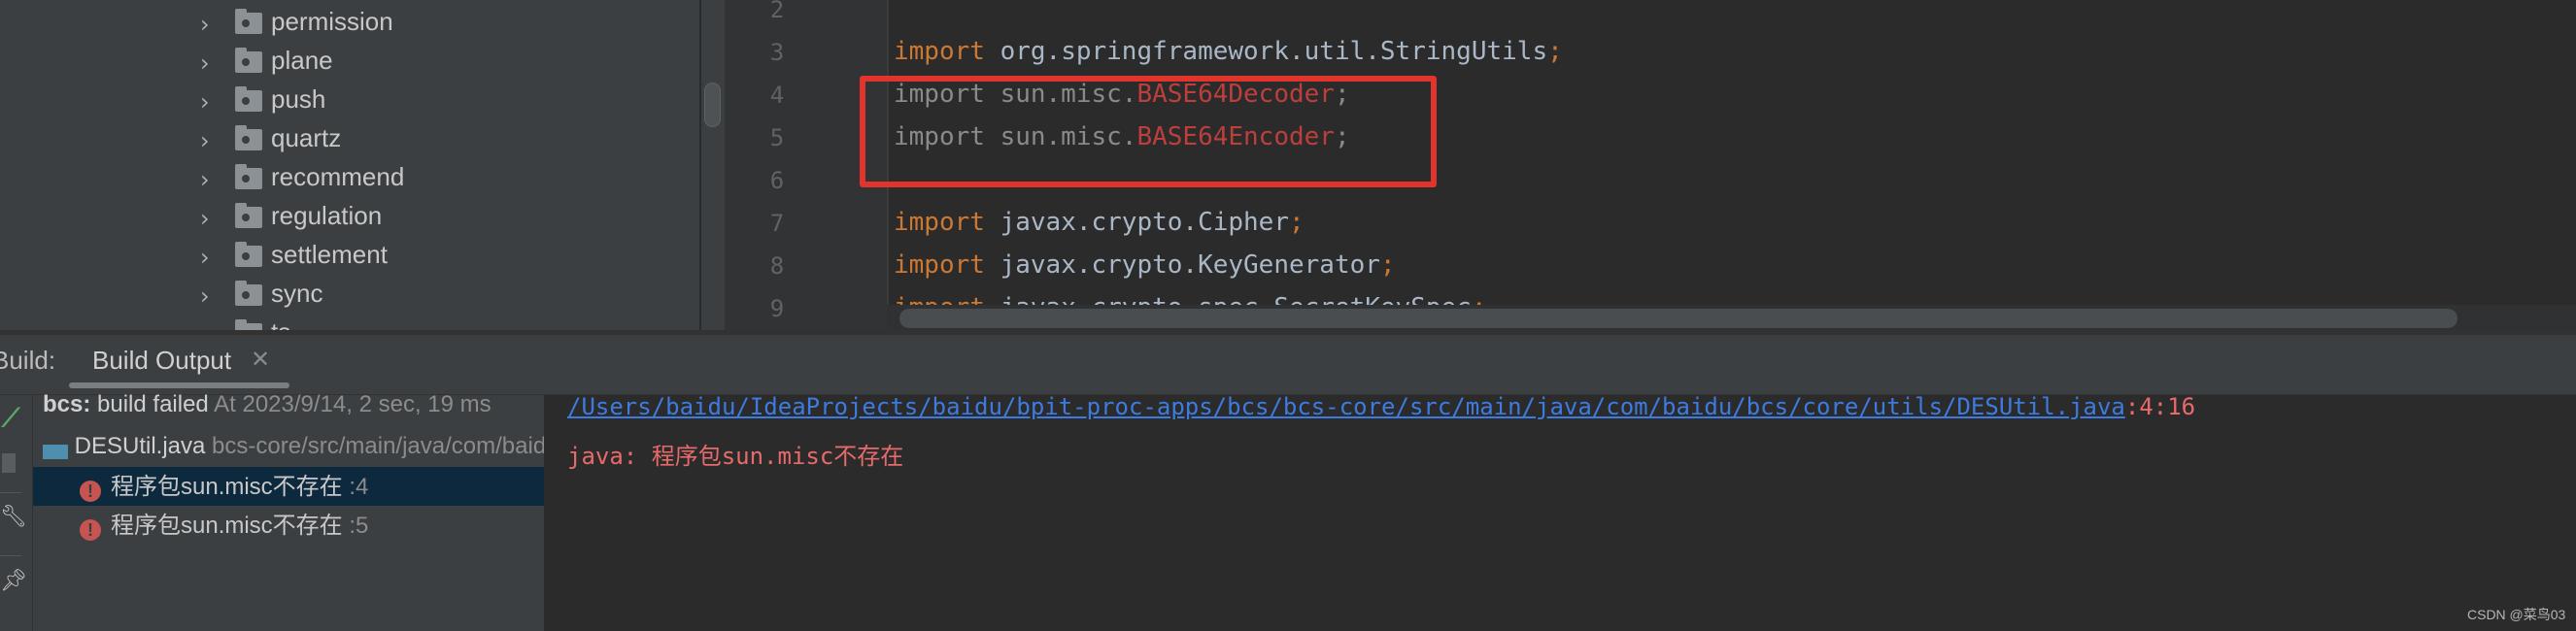  What do you see at coordinates (260, 360) in the screenshot?
I see `close-icon: ✕` at bounding box center [260, 360].